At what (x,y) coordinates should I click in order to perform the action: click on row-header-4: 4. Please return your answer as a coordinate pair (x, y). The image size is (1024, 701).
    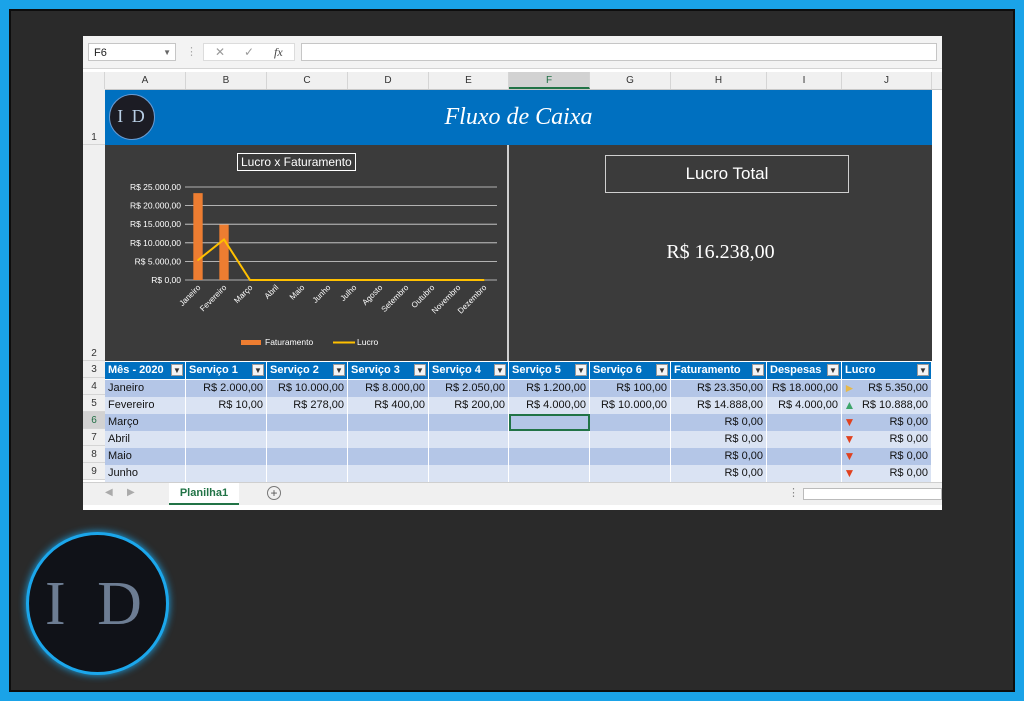
    Looking at the image, I should click on (94, 386).